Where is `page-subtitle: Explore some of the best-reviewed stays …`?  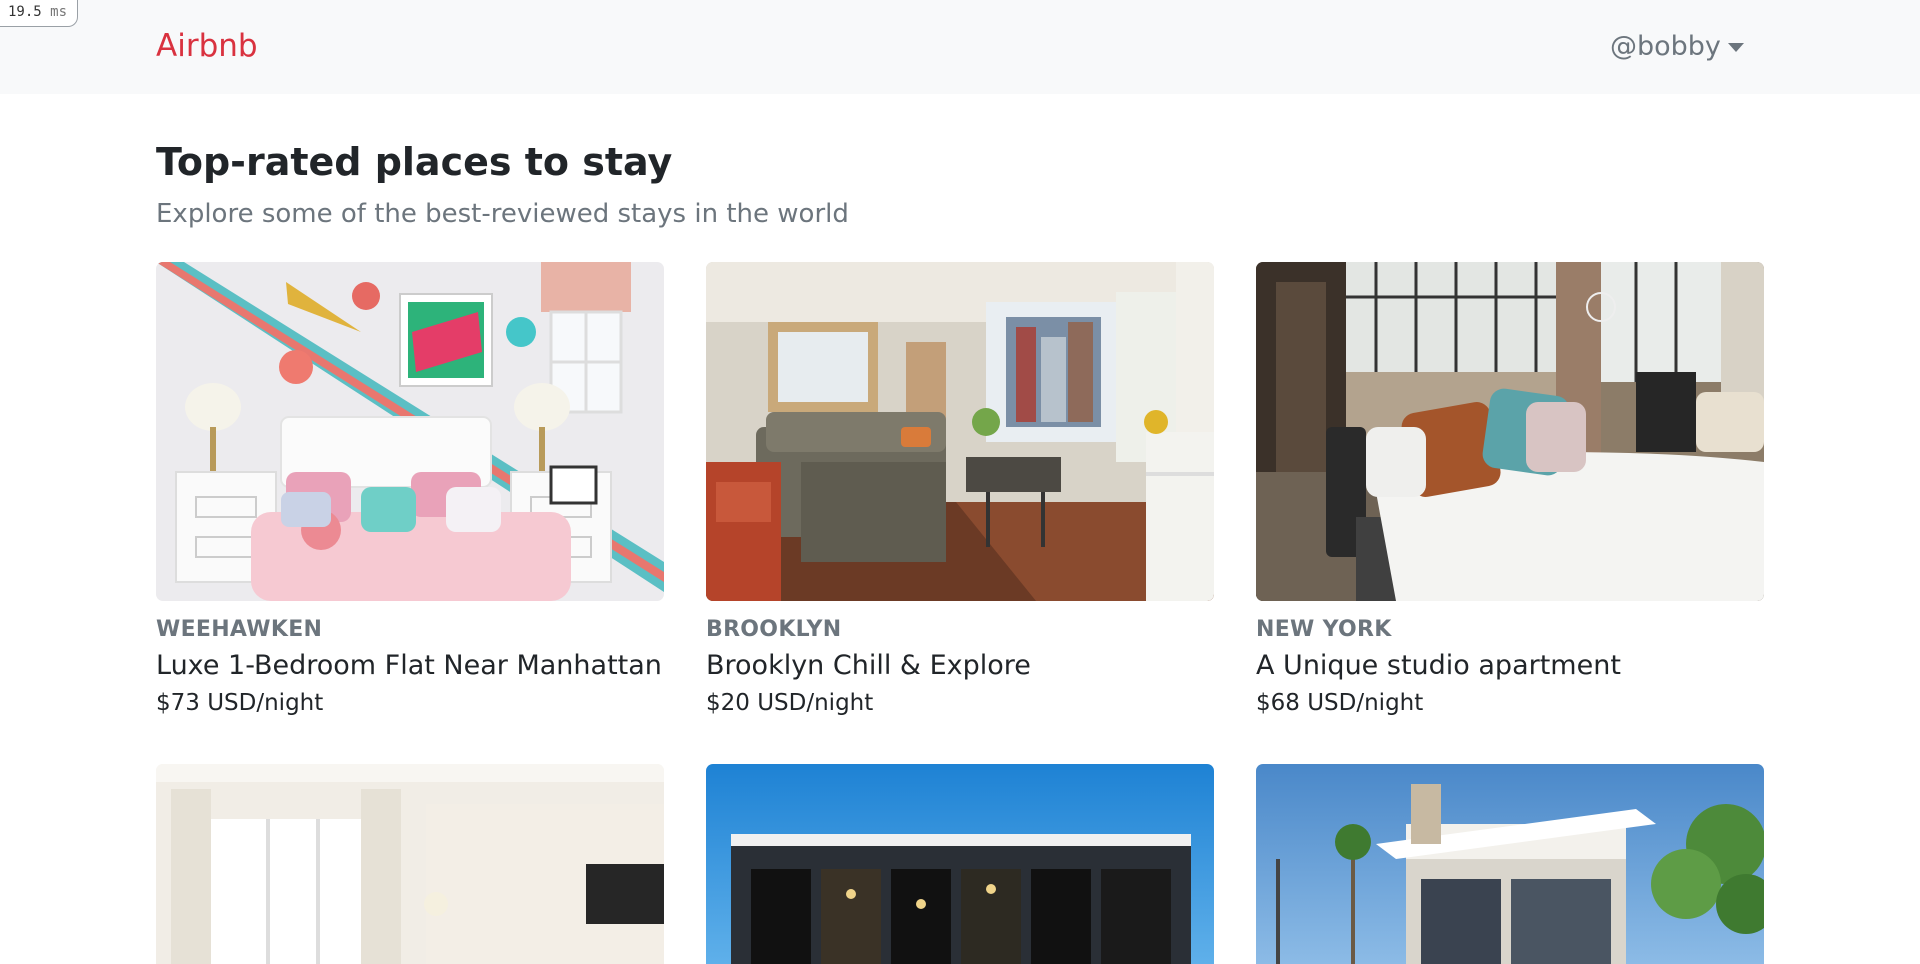
page-subtitle: Explore some of the best-reviewed stays … is located at coordinates (502, 214).